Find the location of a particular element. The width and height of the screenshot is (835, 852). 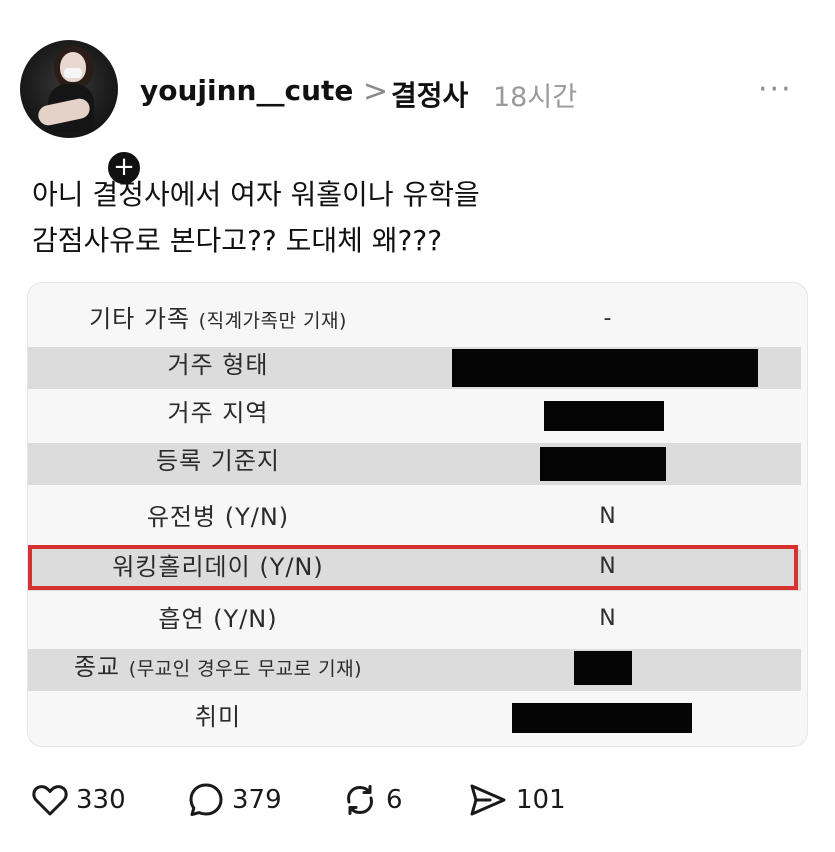

share-count: 101 is located at coordinates (541, 800).